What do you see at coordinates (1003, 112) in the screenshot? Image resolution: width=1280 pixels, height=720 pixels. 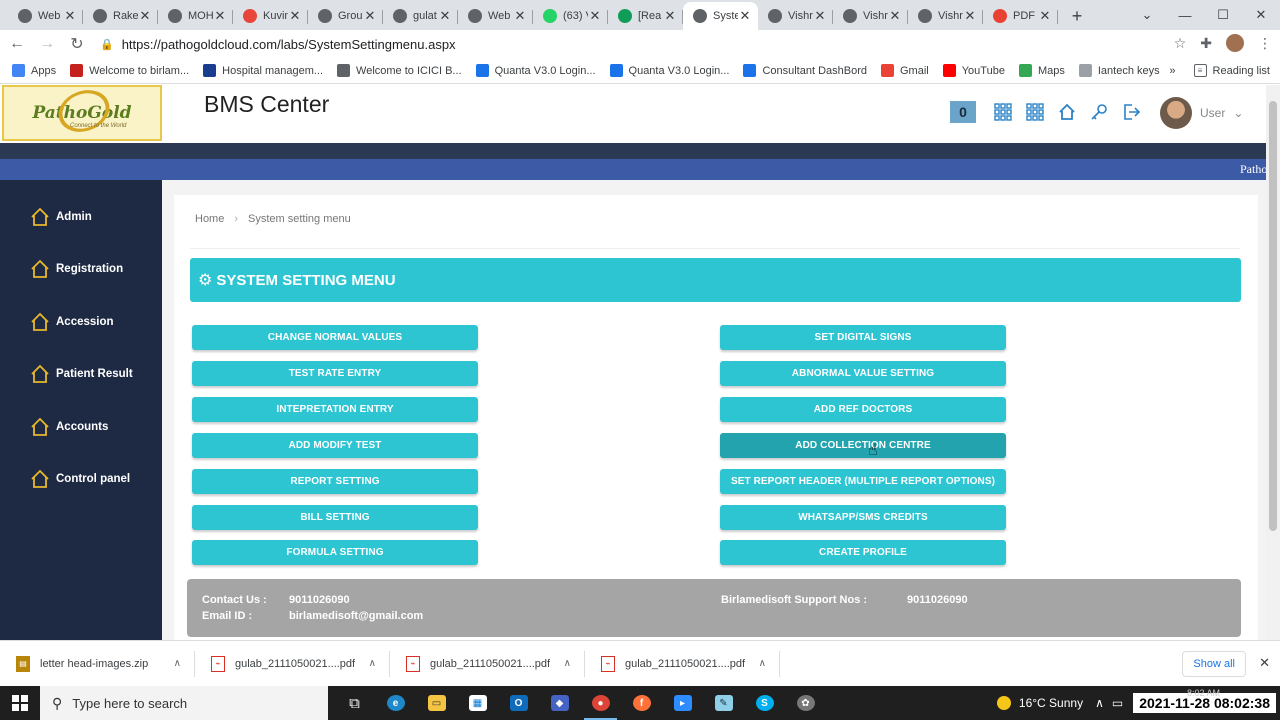 I see `grid-icon` at bounding box center [1003, 112].